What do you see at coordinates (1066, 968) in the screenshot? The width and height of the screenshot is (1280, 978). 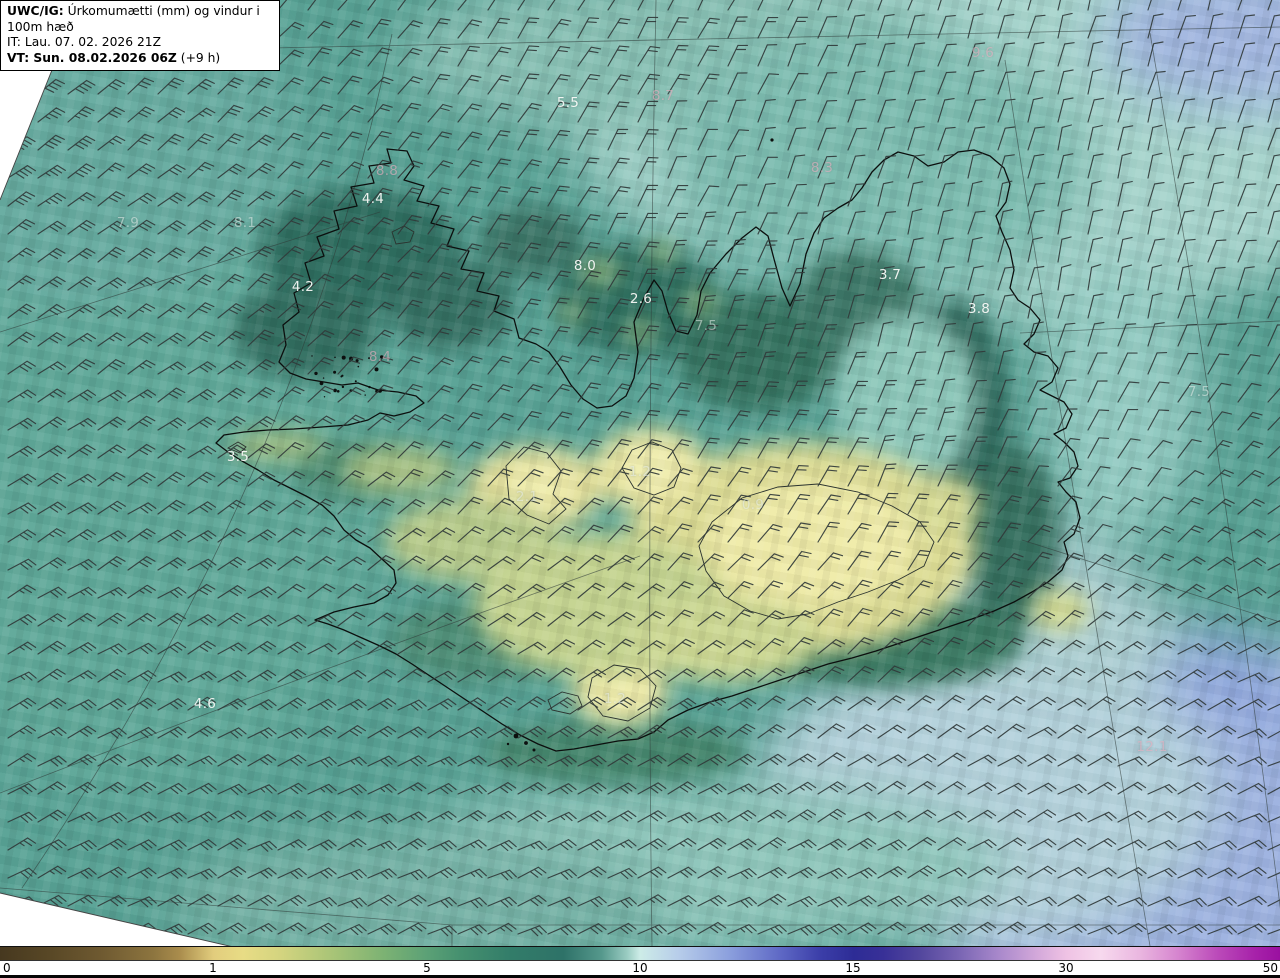 I see `colorbar-tick: 30` at bounding box center [1066, 968].